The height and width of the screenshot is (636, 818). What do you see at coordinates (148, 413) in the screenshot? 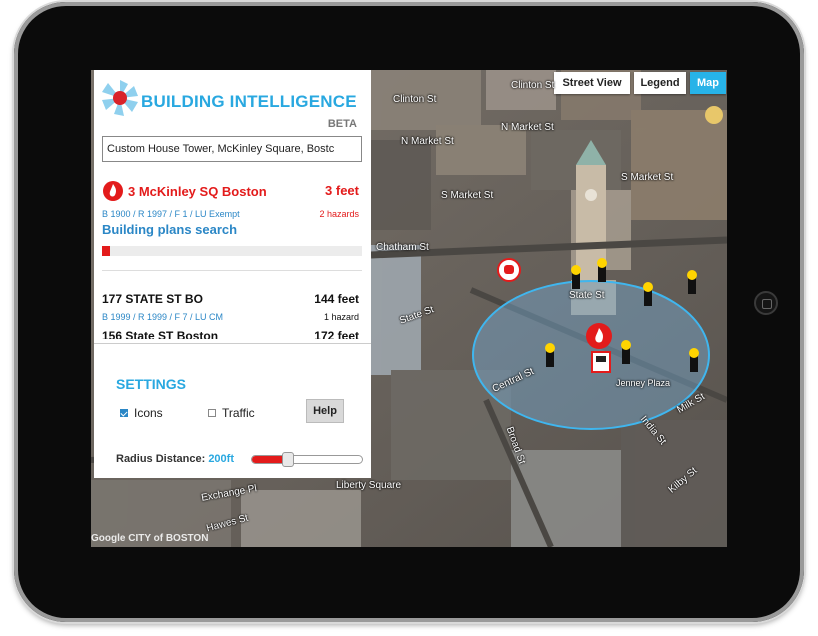
I see `icons-label: Icons` at bounding box center [148, 413].